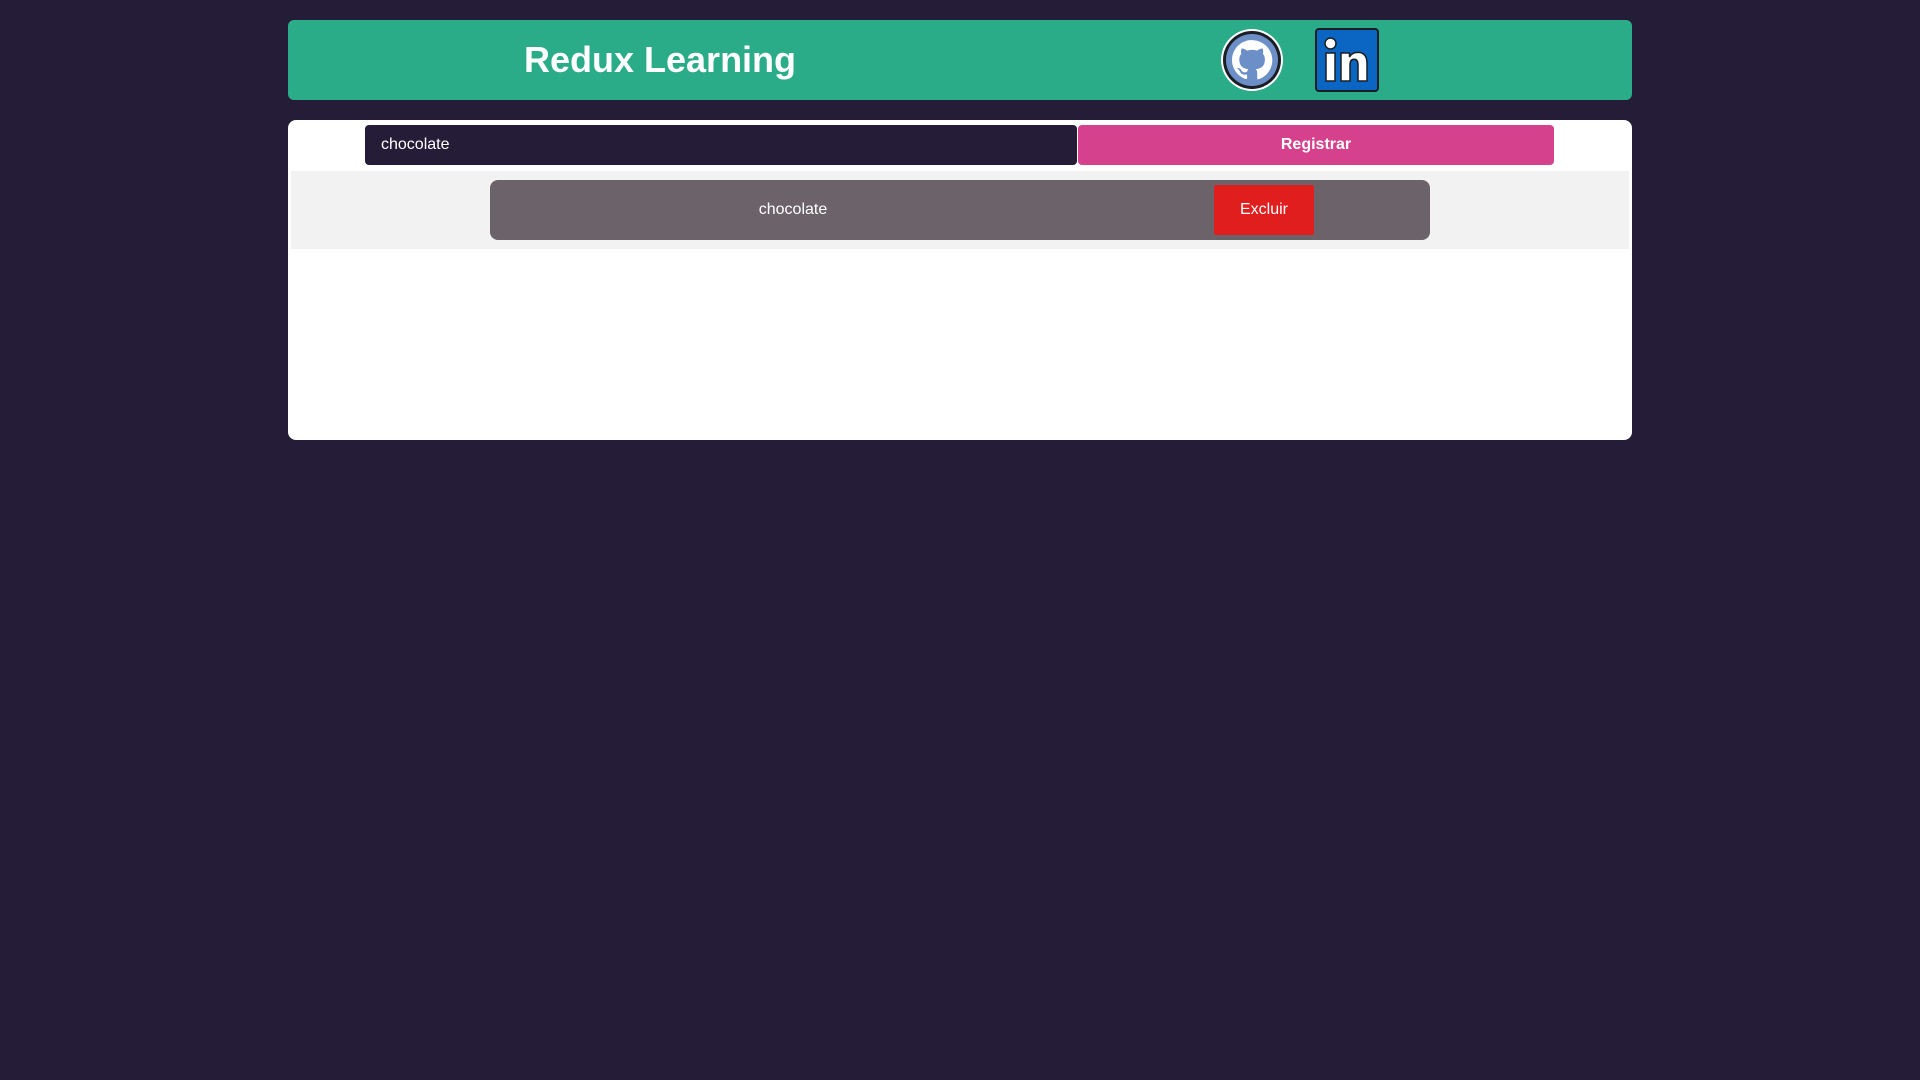 The image size is (1920, 1080). Describe the element at coordinates (793, 209) in the screenshot. I see `list-item-text: chocolate` at that location.